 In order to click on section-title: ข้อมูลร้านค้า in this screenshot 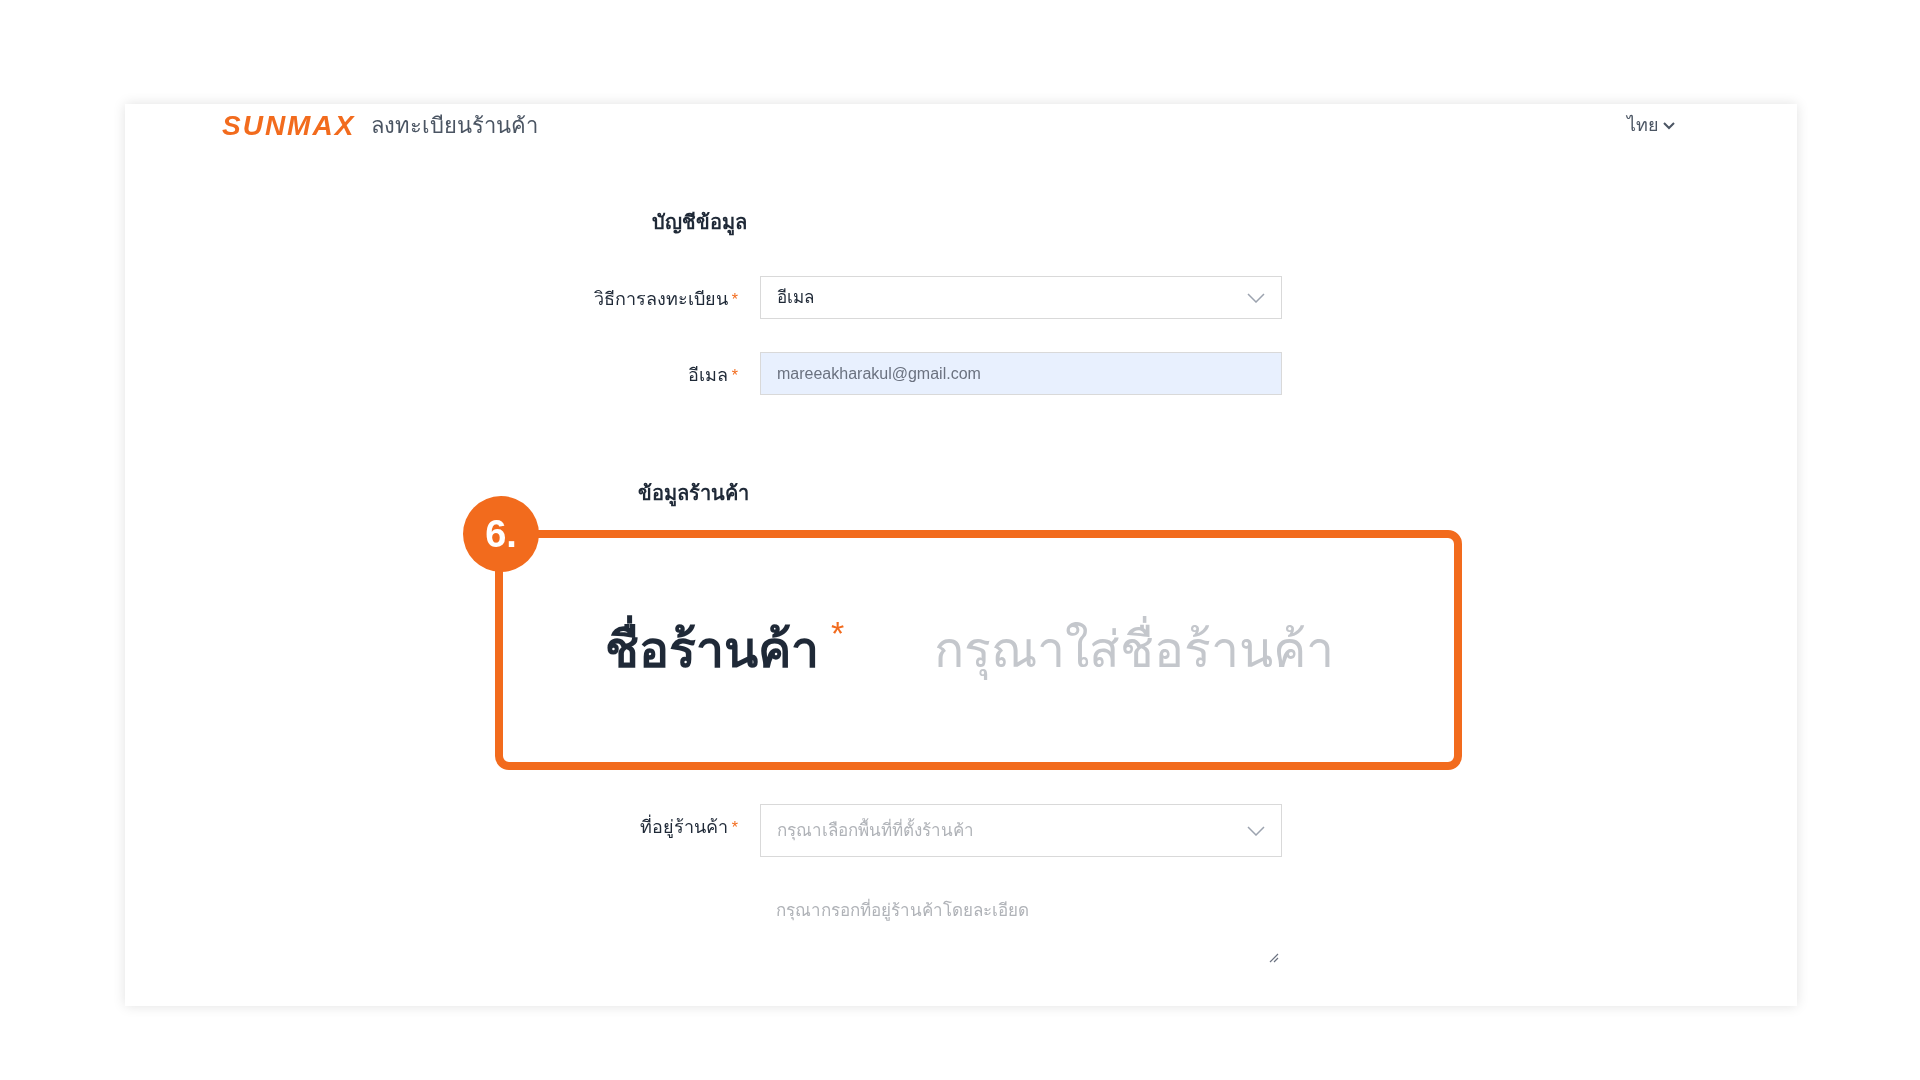, I will do `click(1217, 493)`.